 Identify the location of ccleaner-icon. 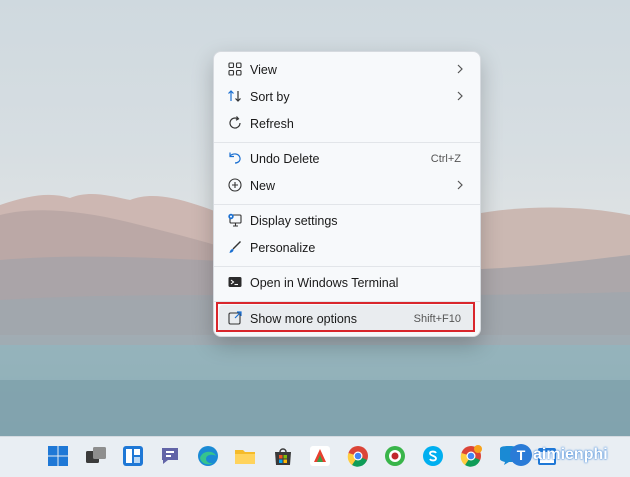
(395, 456).